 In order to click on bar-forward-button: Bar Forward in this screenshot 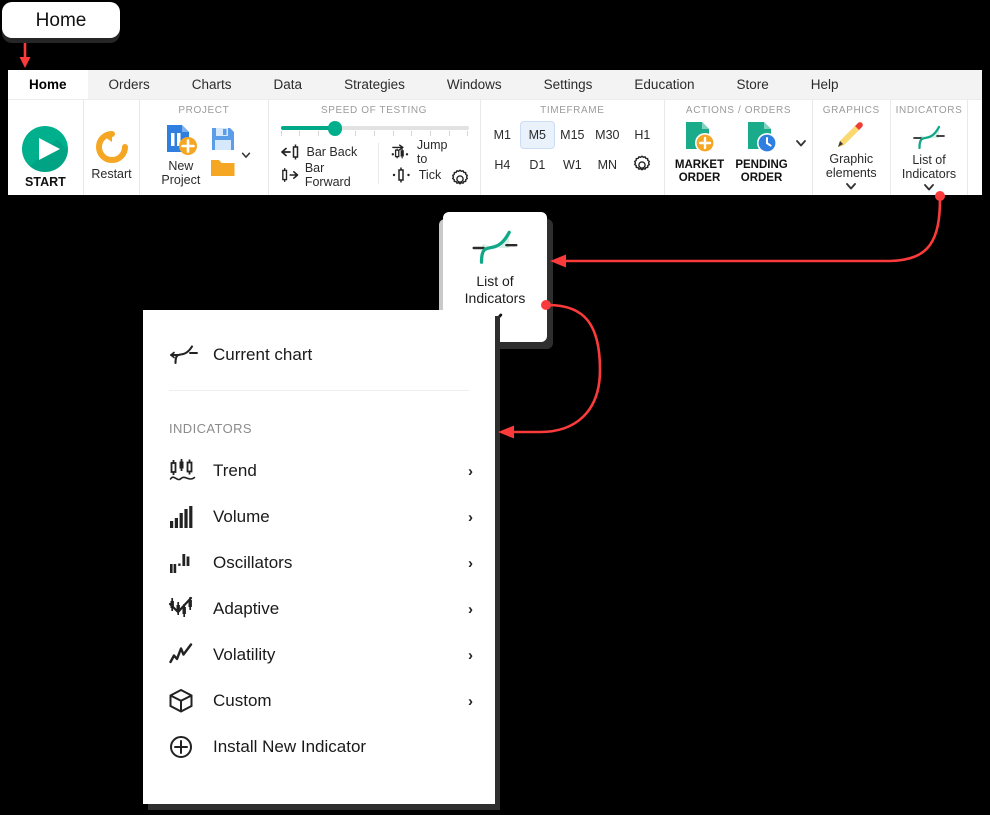, I will do `click(324, 175)`.